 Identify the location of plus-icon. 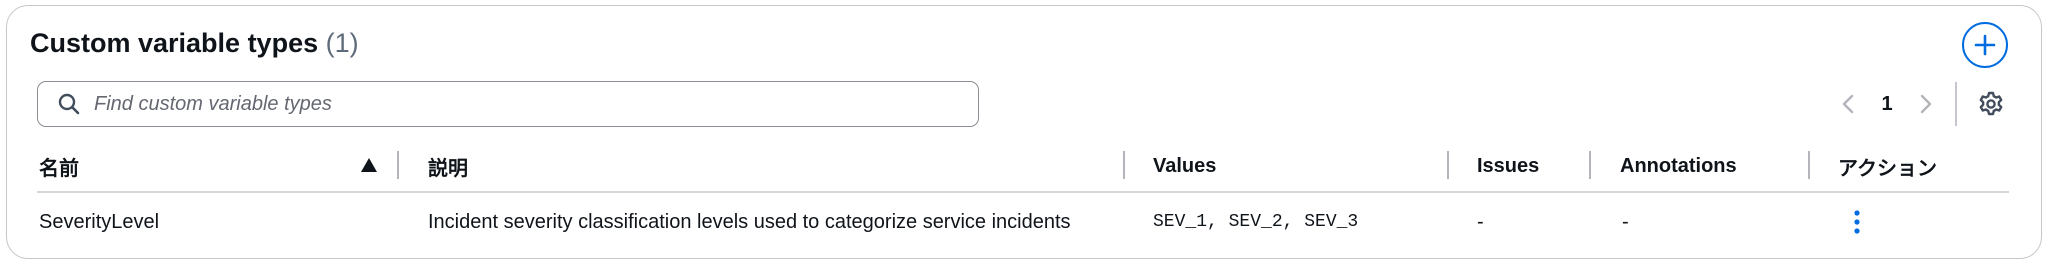
(1985, 45).